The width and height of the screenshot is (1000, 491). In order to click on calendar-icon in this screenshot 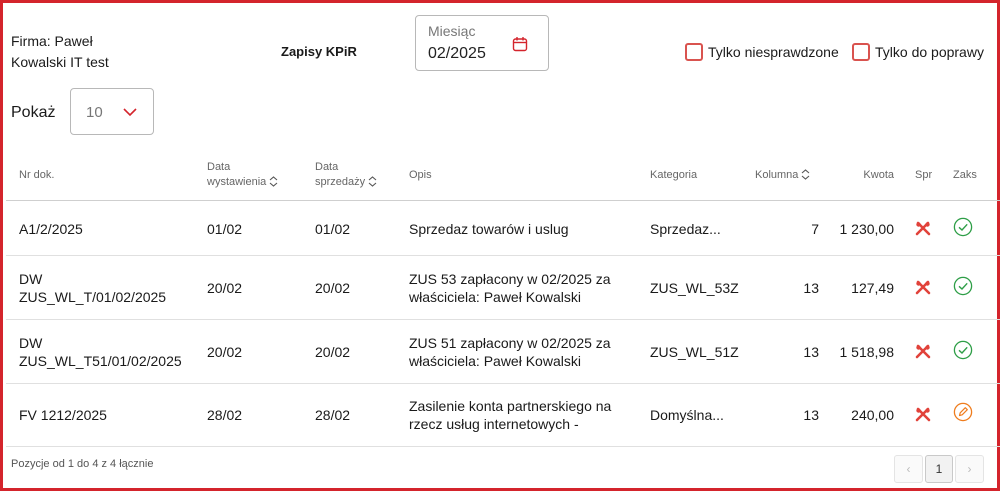, I will do `click(520, 44)`.